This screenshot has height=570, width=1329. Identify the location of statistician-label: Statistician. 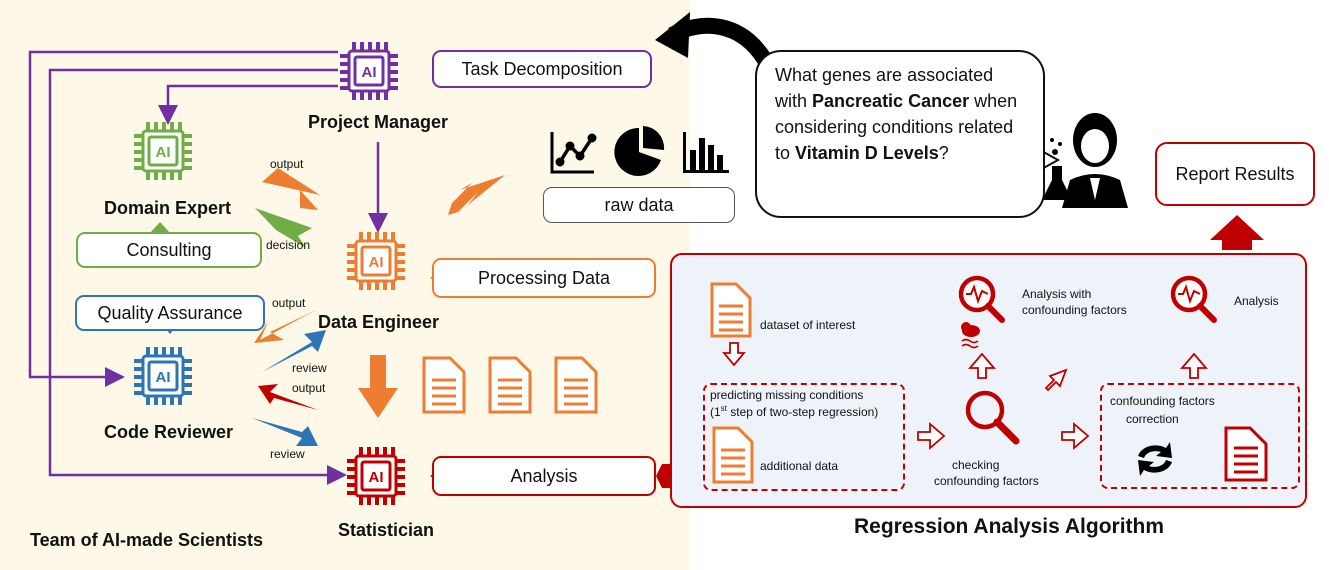
(386, 530).